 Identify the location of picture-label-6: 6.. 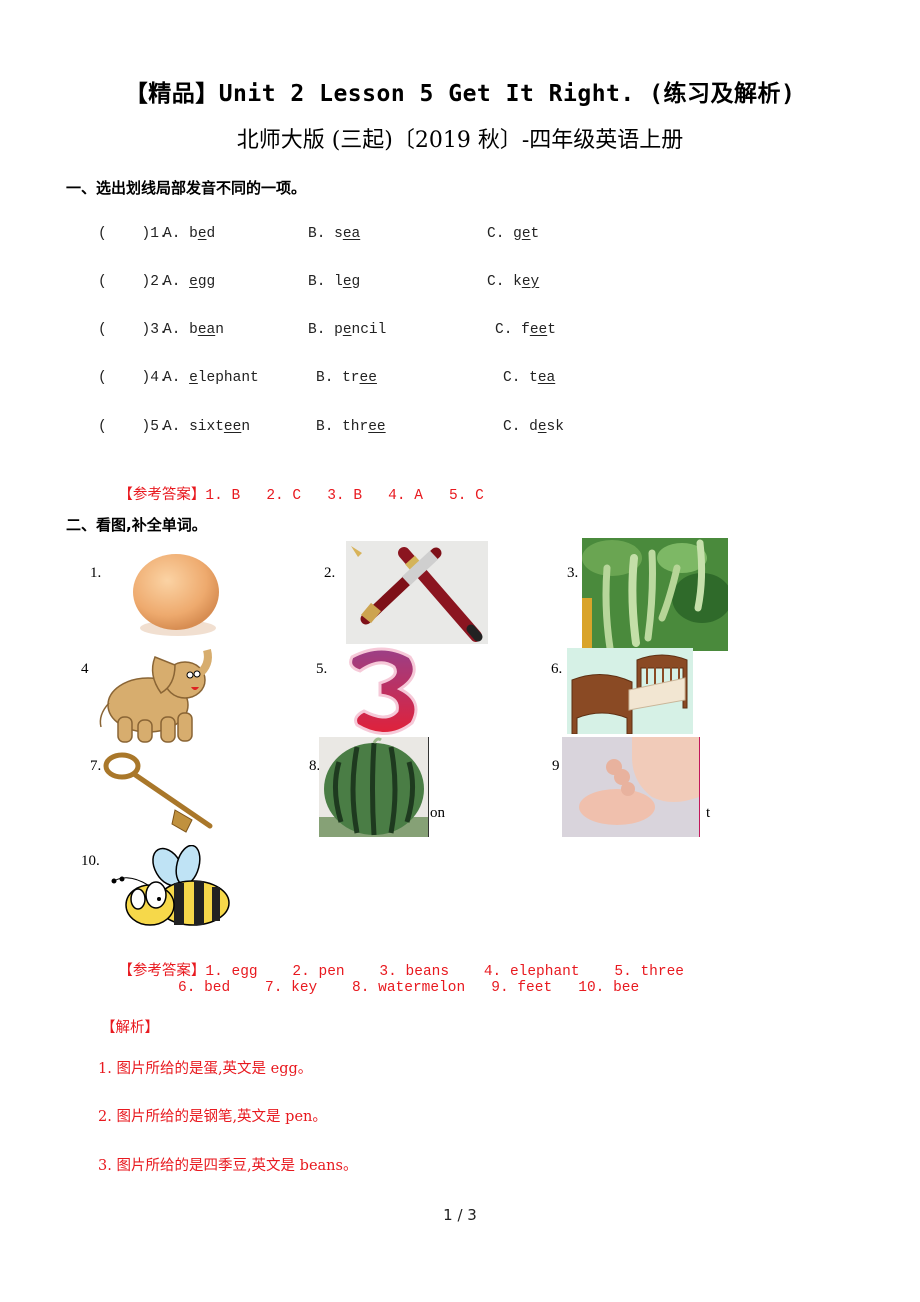
(557, 669).